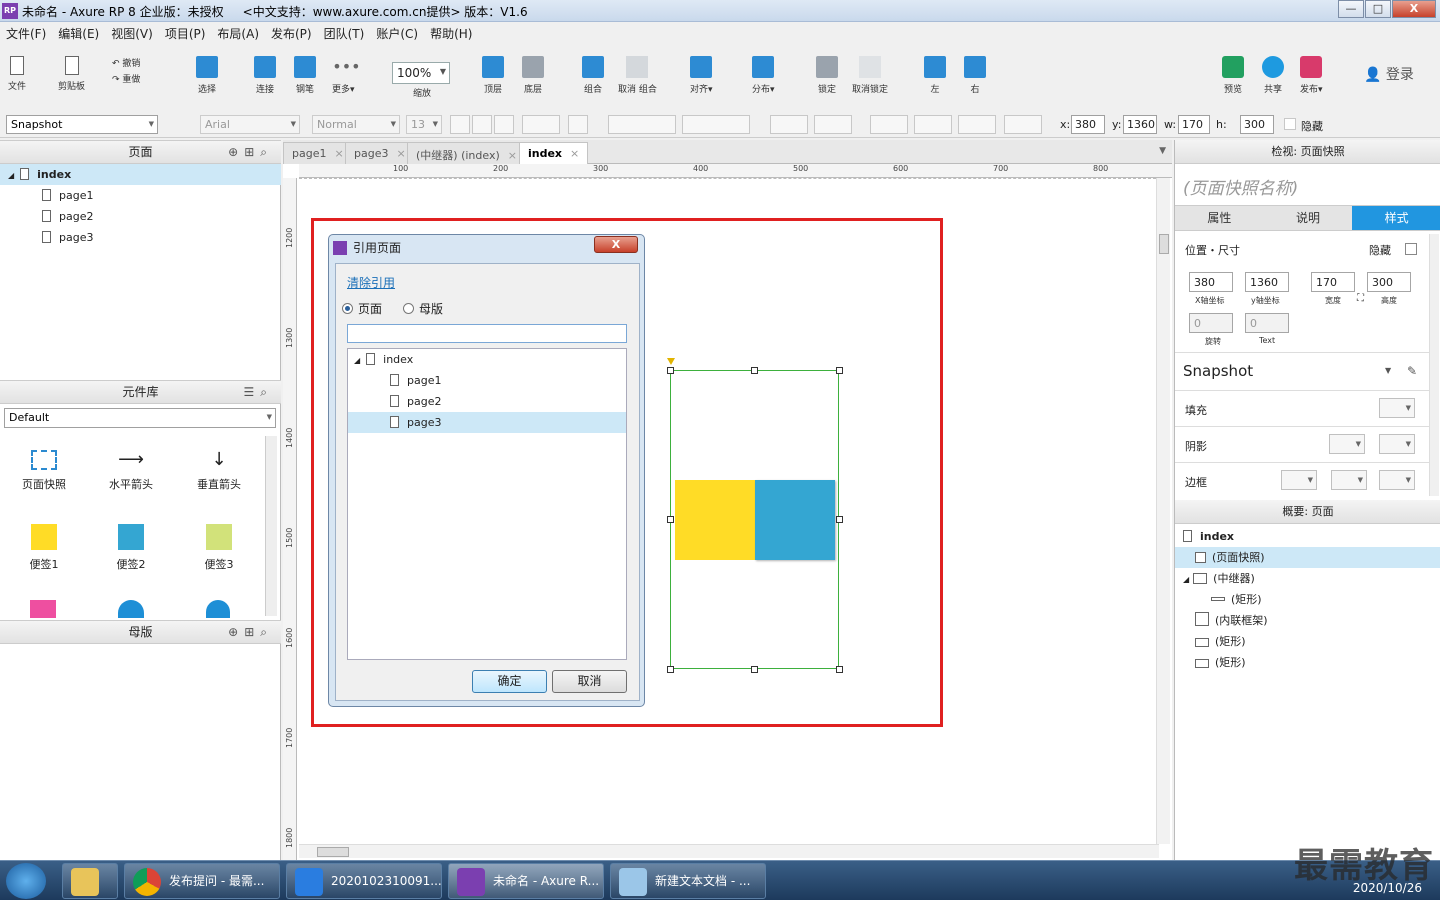  I want to click on tab-index: index ×, so click(554, 153).